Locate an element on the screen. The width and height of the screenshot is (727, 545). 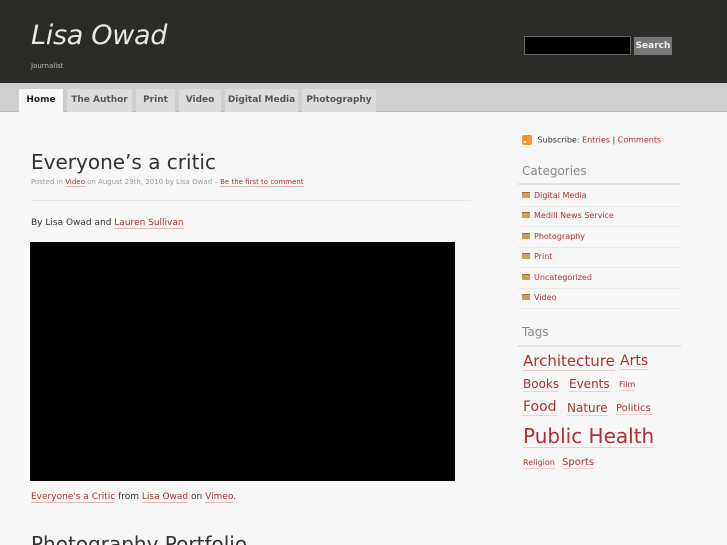
post-date-author: on August 29th, 2010 by Lisa Owad – is located at coordinates (152, 182).